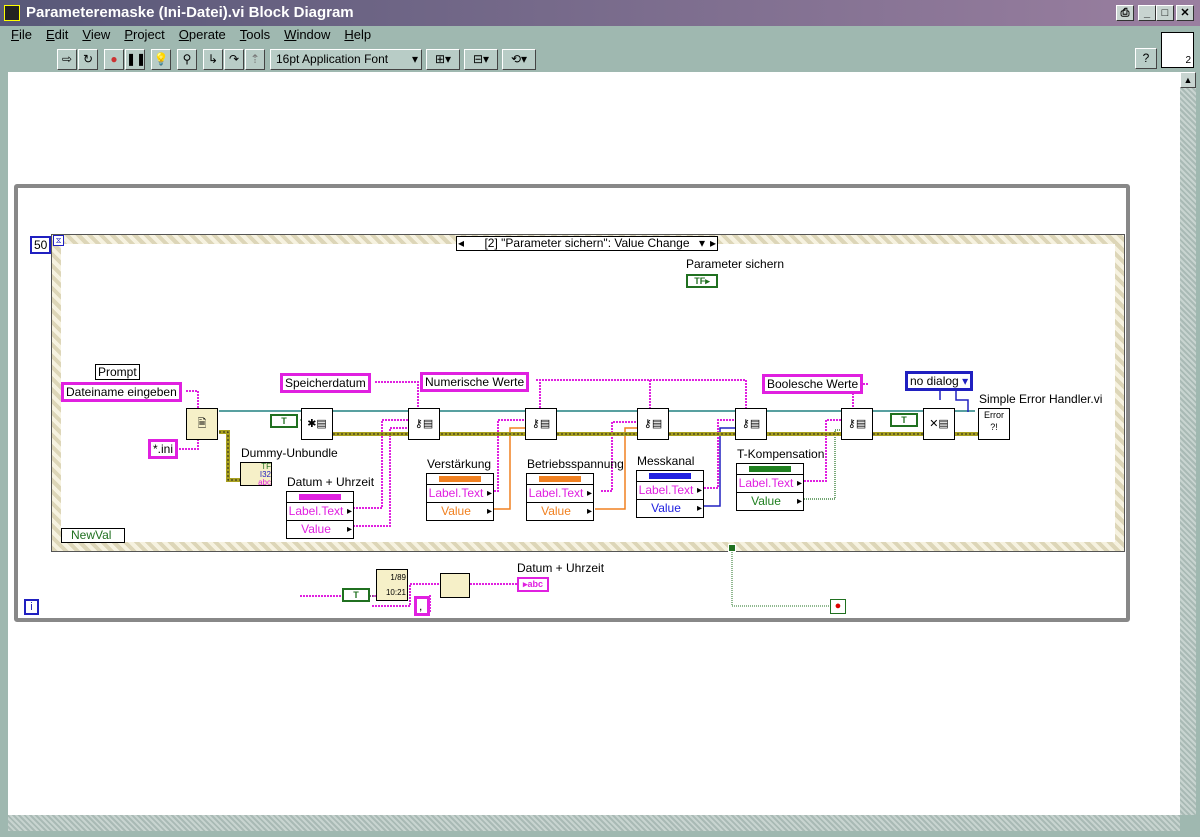 This screenshot has width=1200, height=837. What do you see at coordinates (939, 424) in the screenshot?
I see `close-config-data-node: ✕▤` at bounding box center [939, 424].